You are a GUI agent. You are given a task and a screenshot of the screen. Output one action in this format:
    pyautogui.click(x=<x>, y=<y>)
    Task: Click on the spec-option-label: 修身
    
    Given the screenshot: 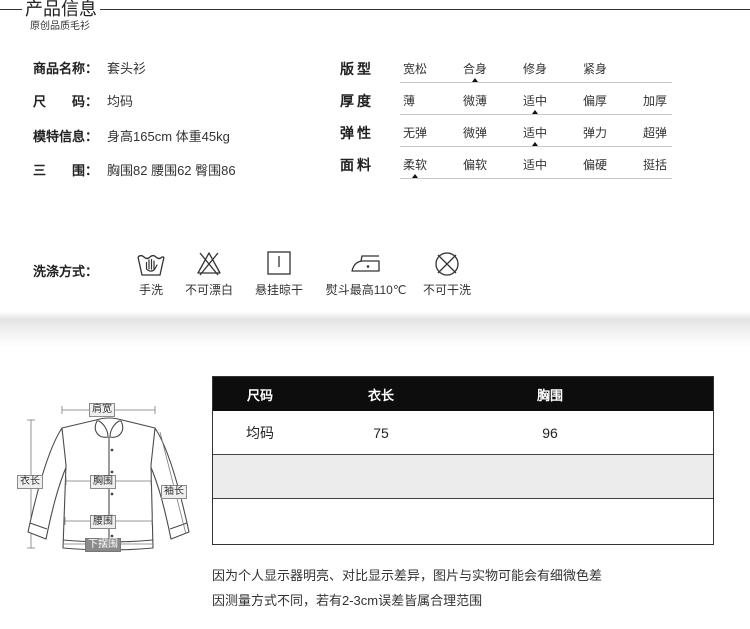 What is the action you would take?
    pyautogui.click(x=535, y=69)
    